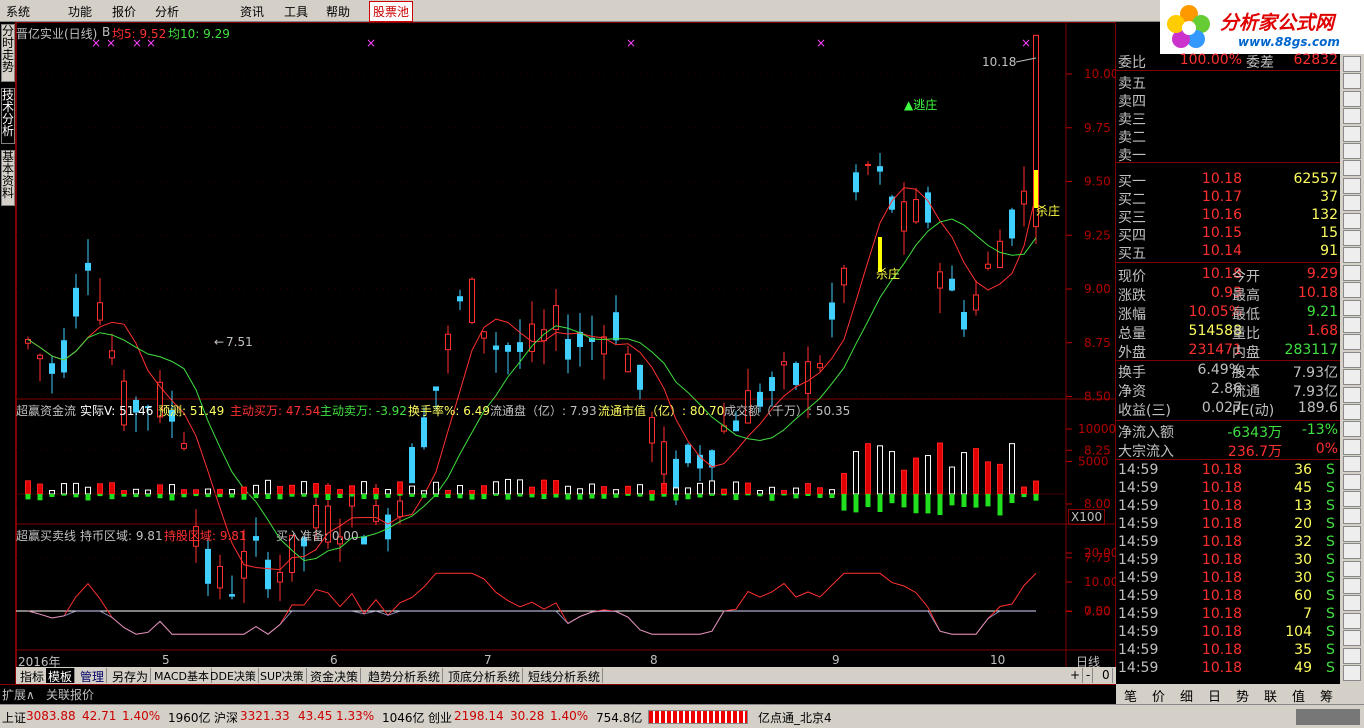 The height and width of the screenshot is (728, 1364). Describe the element at coordinates (1328, 717) in the screenshot. I see `tray-icons` at that location.